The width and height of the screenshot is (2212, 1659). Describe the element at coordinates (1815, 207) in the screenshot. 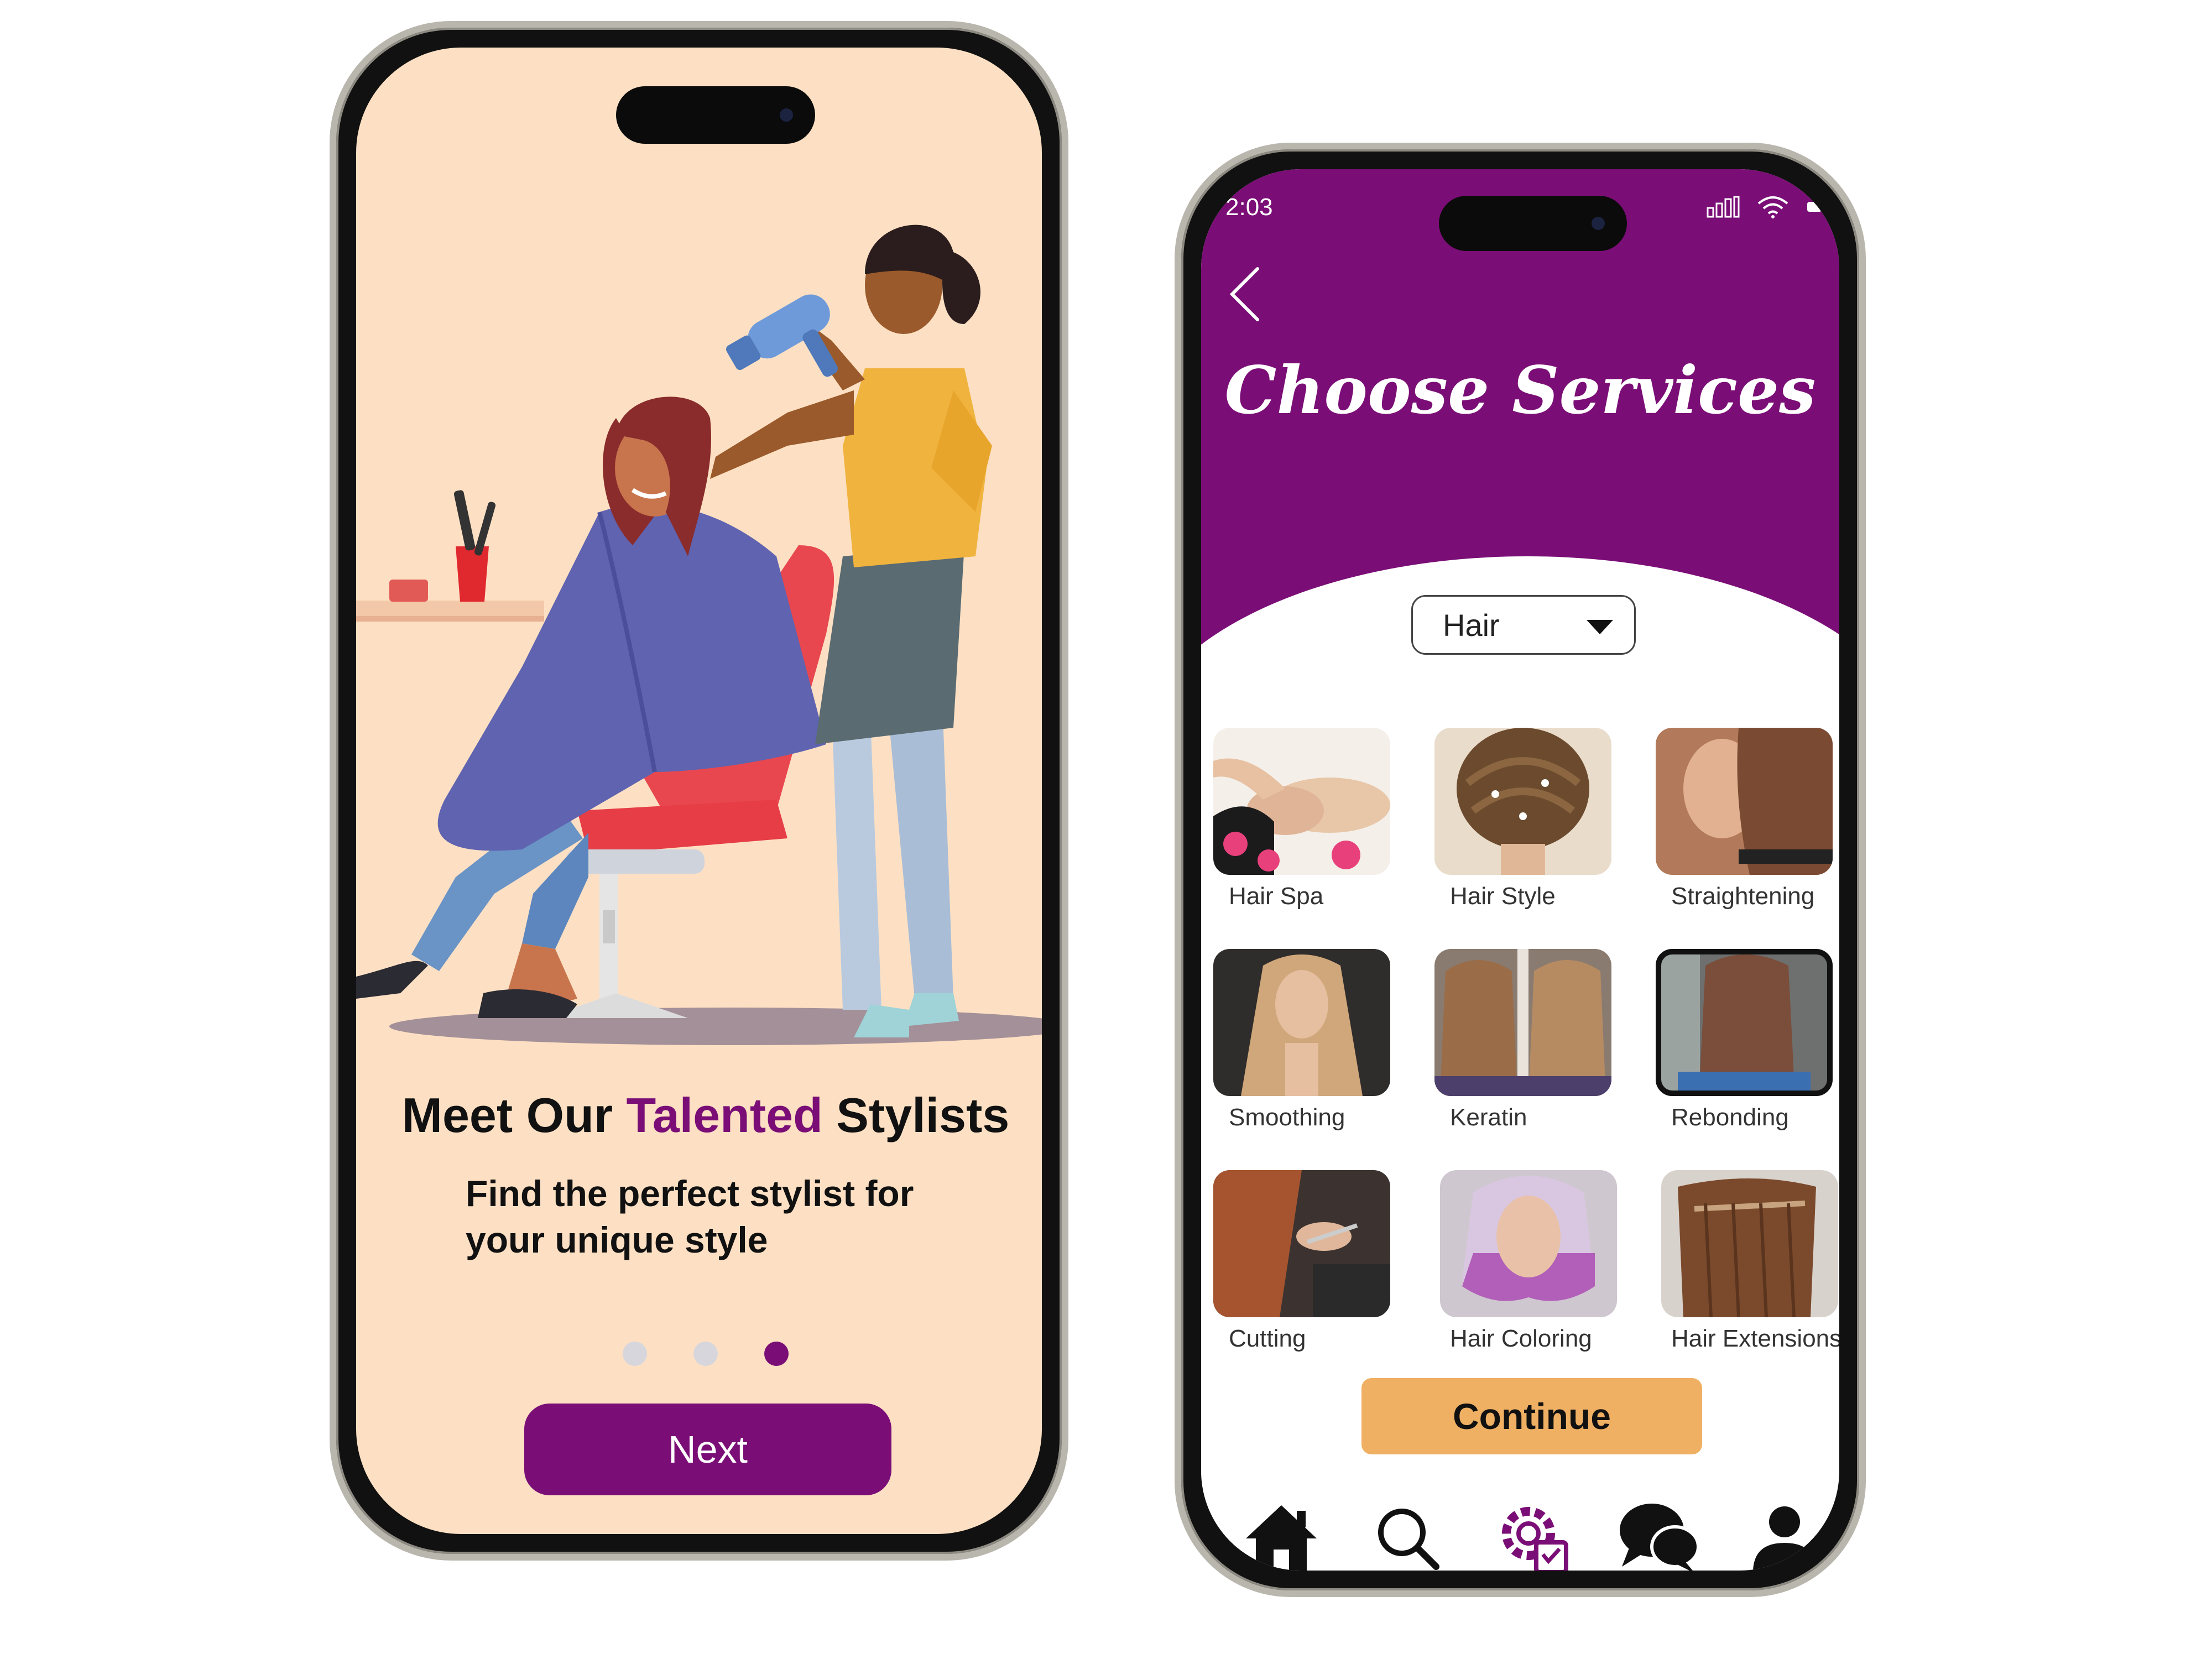

I see `battery-icon` at that location.